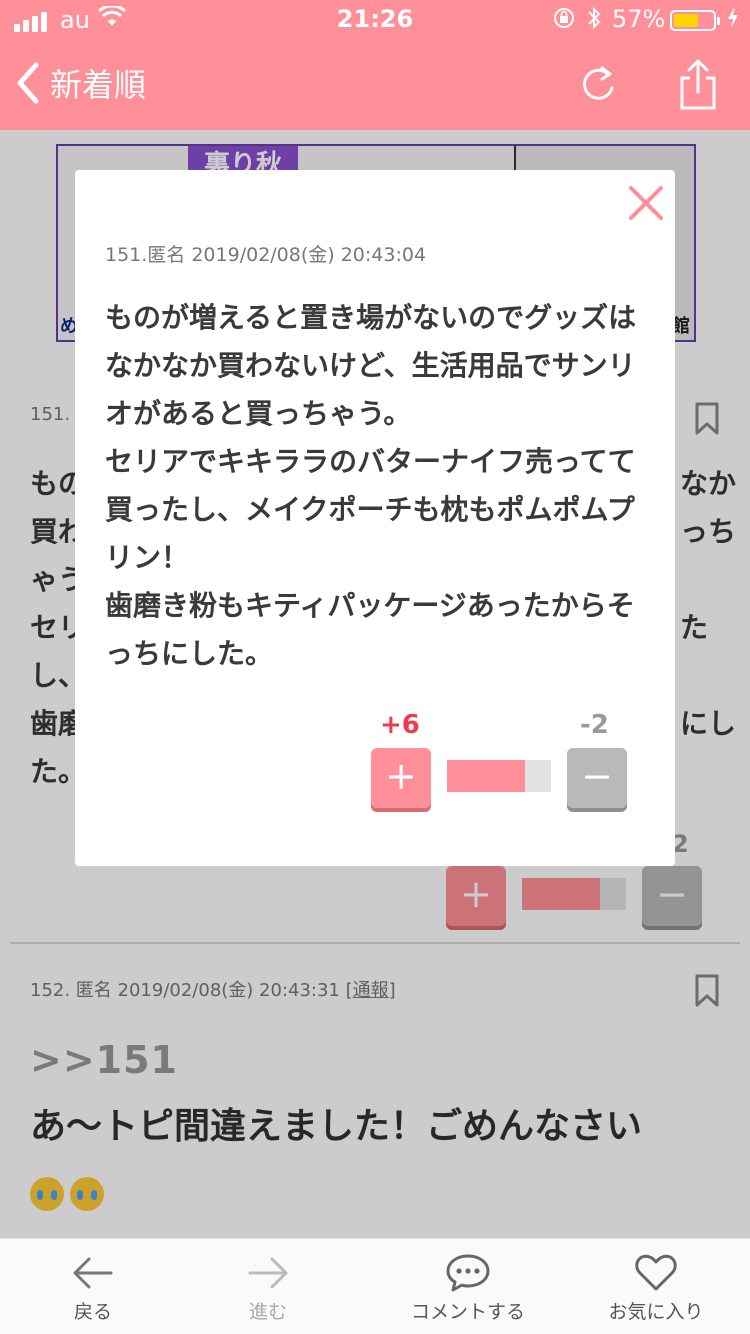  I want to click on minus-count: -2, so click(594, 725).